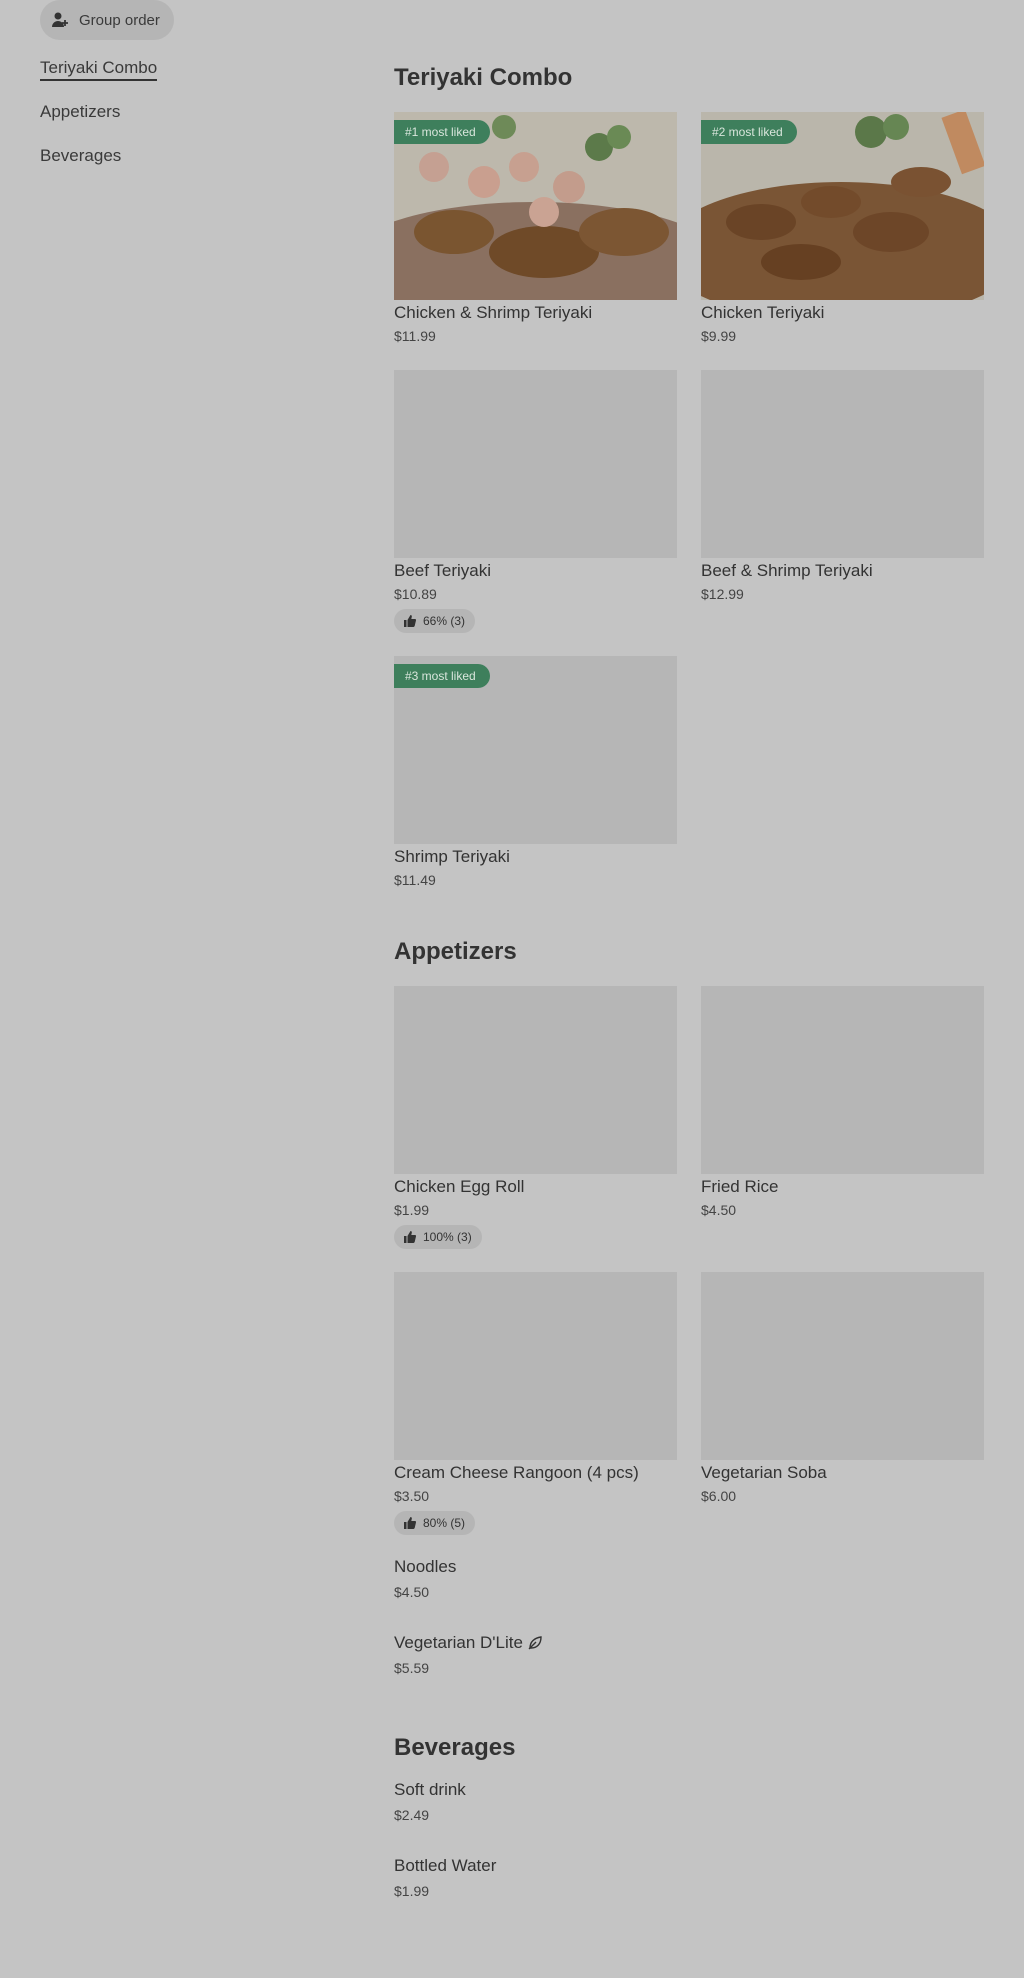 The image size is (1024, 1978). I want to click on menu-item-name: Vegetarian Soba, so click(764, 1472).